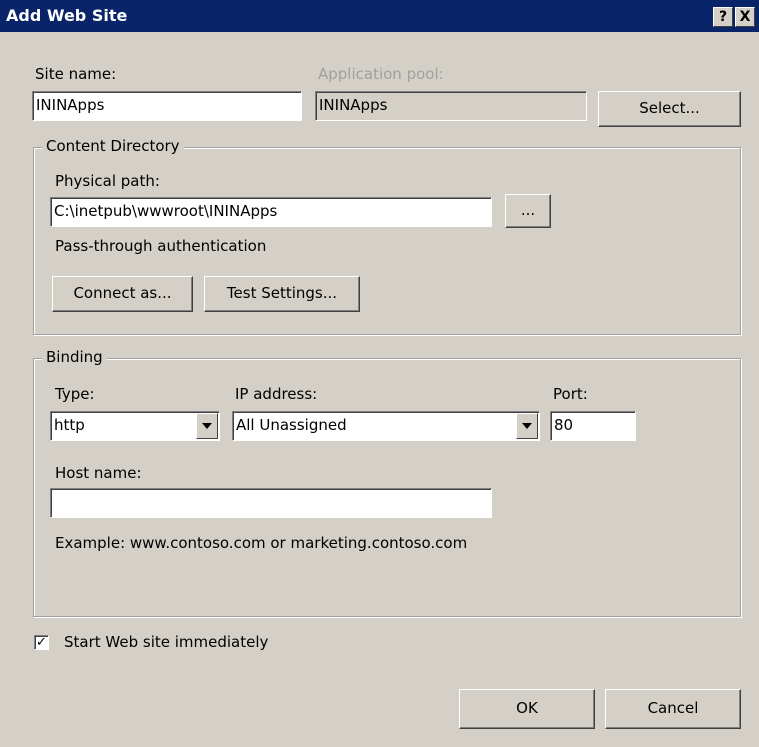  I want to click on site-name-input: ININApps, so click(167, 106).